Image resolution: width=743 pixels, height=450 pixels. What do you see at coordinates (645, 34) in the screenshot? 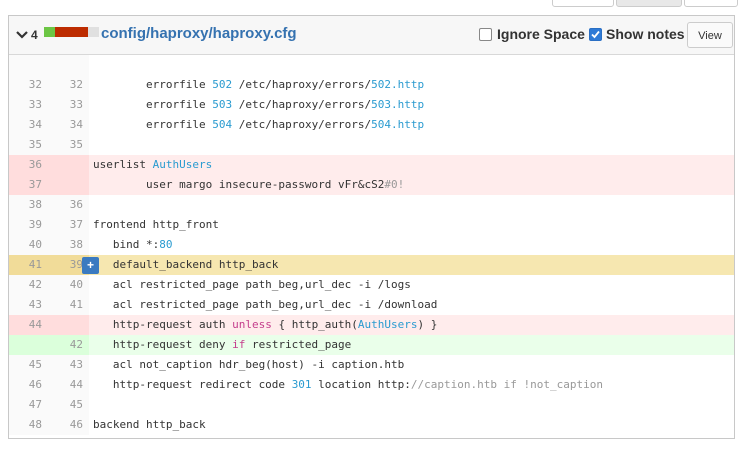
I see `show-notes-label: Show notes` at bounding box center [645, 34].